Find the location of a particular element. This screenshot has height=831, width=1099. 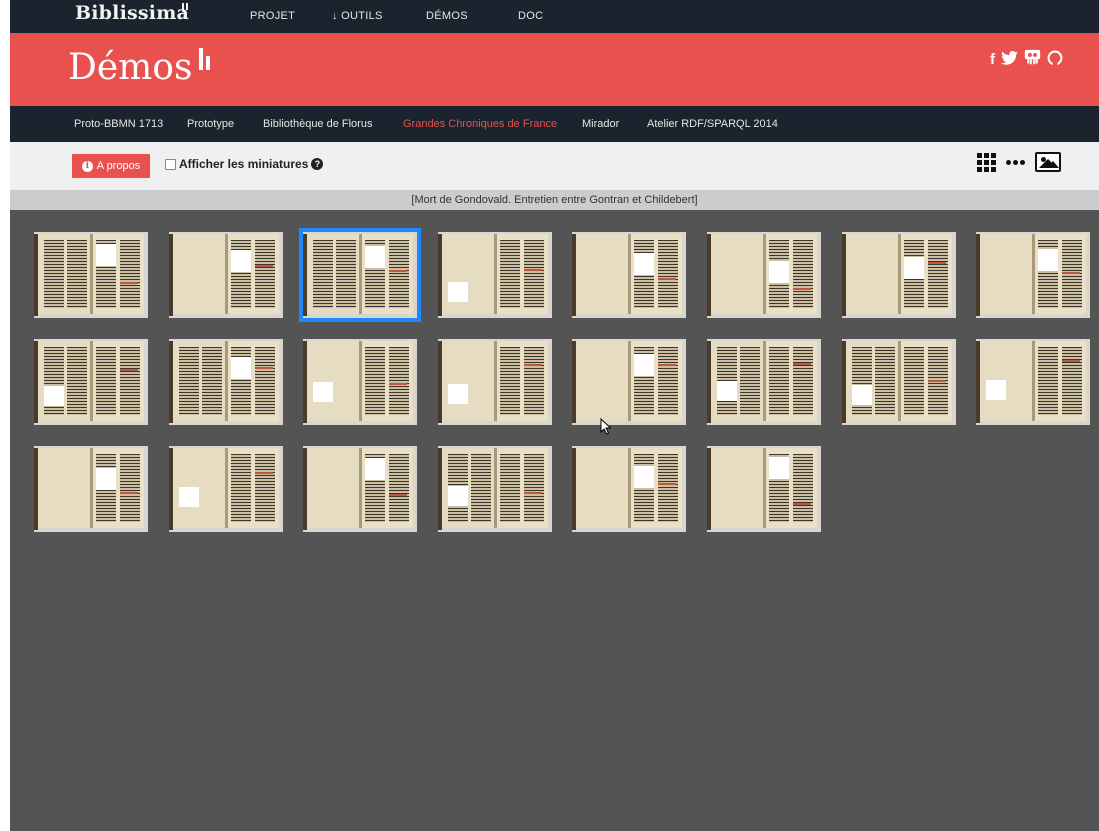

page-banner: Démos f is located at coordinates (554, 69).